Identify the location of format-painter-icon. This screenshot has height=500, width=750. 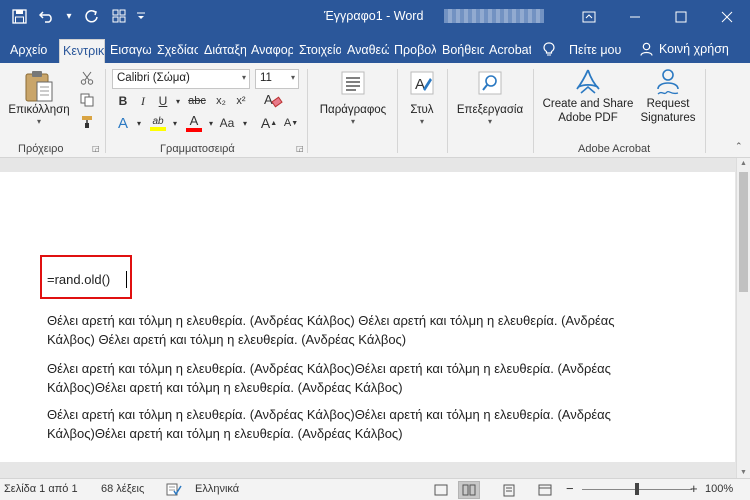
(87, 122).